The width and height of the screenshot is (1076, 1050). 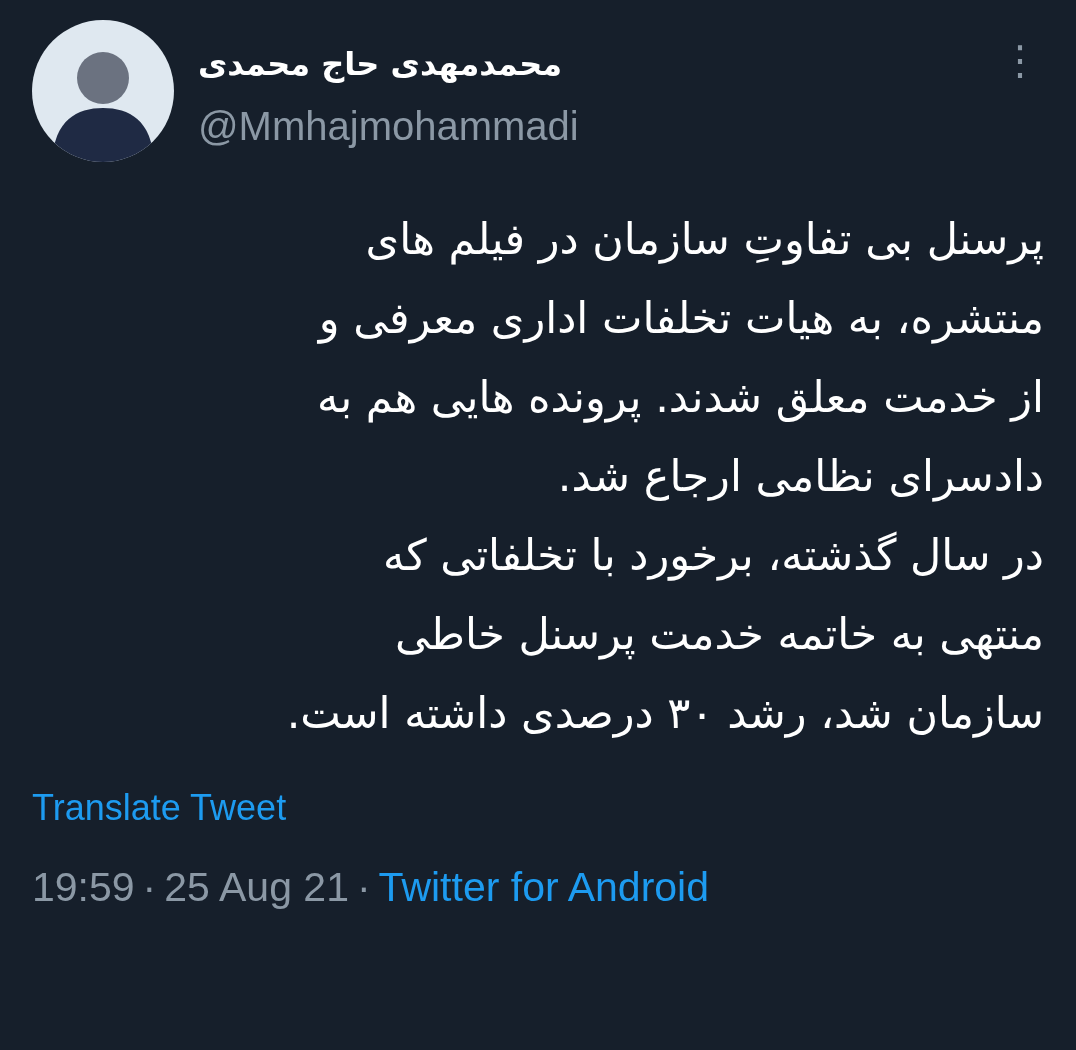 What do you see at coordinates (1020, 60) in the screenshot?
I see `menu-button: ⋮` at bounding box center [1020, 60].